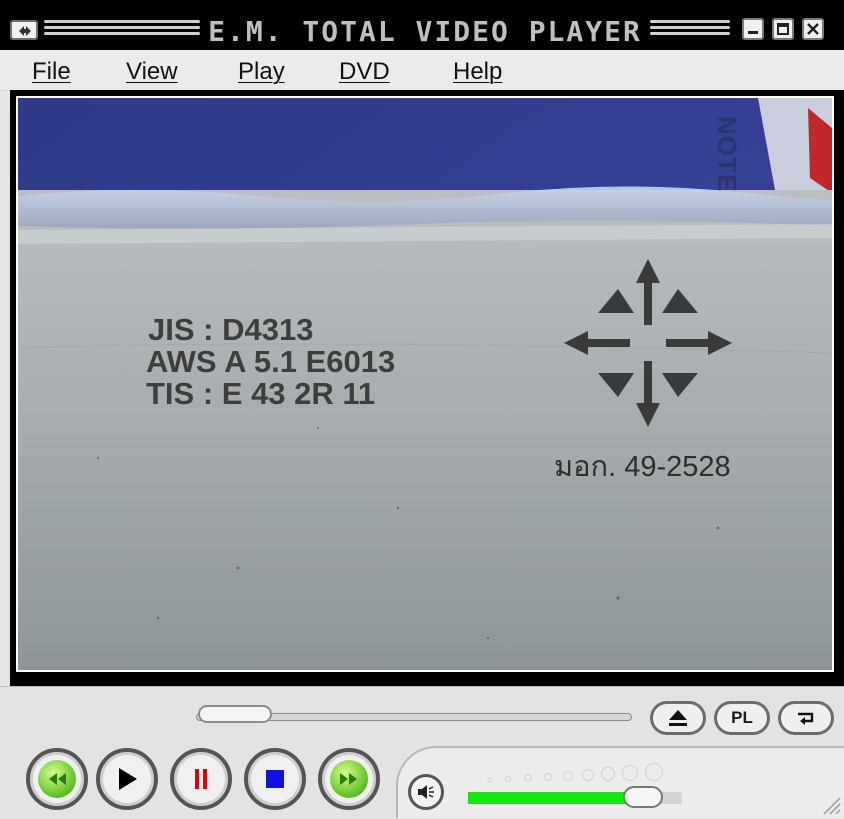 The image size is (844, 819). Describe the element at coordinates (24, 30) in the screenshot. I see `system-menu-icon` at that location.